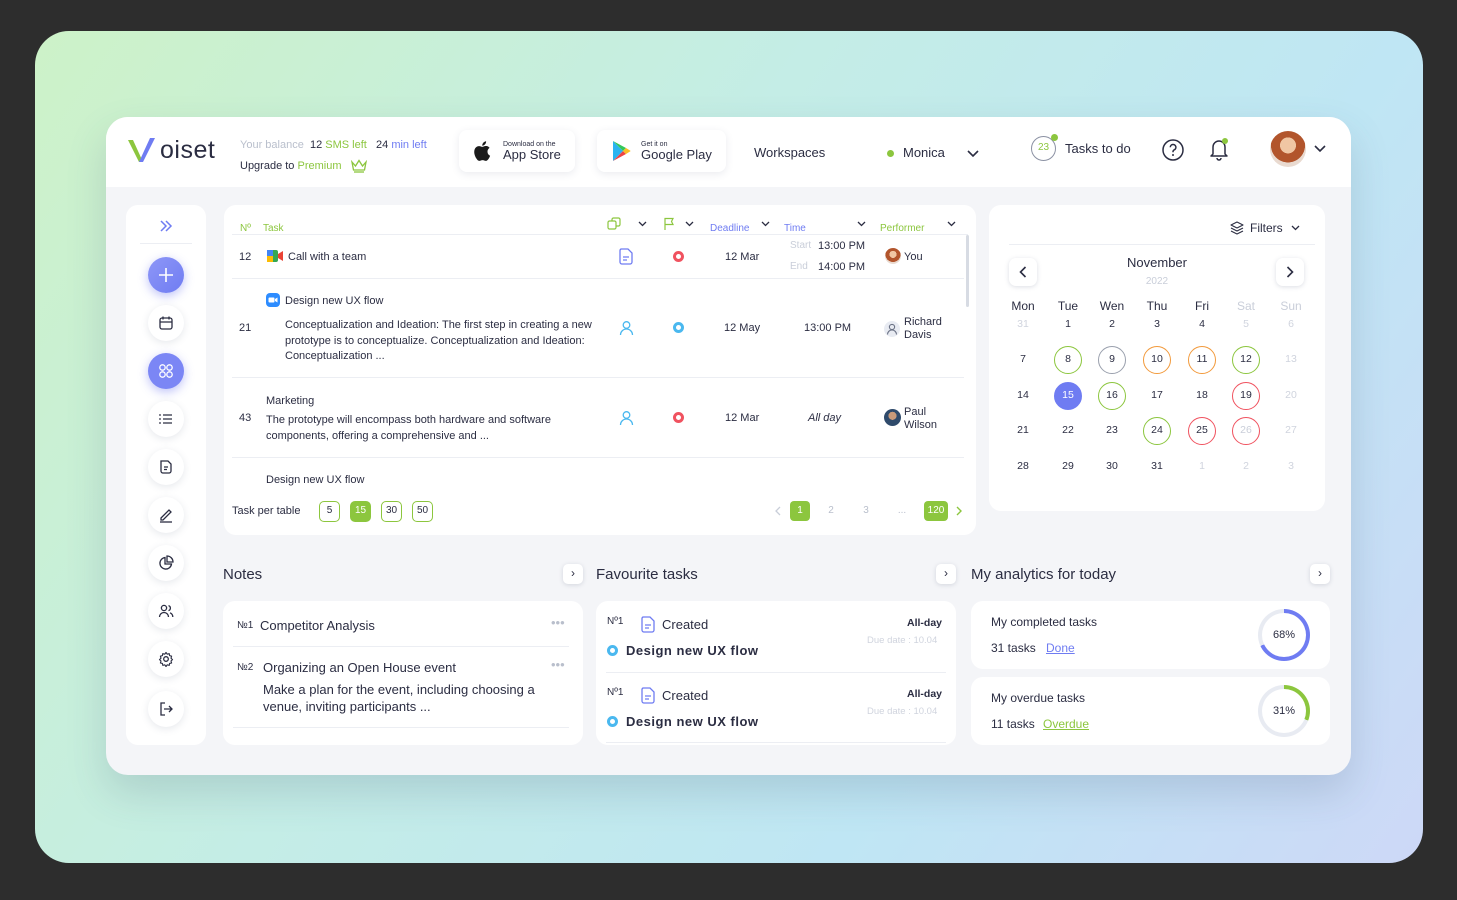 Image resolution: width=1457 pixels, height=900 pixels. I want to click on calendar-day: 11, so click(1202, 360).